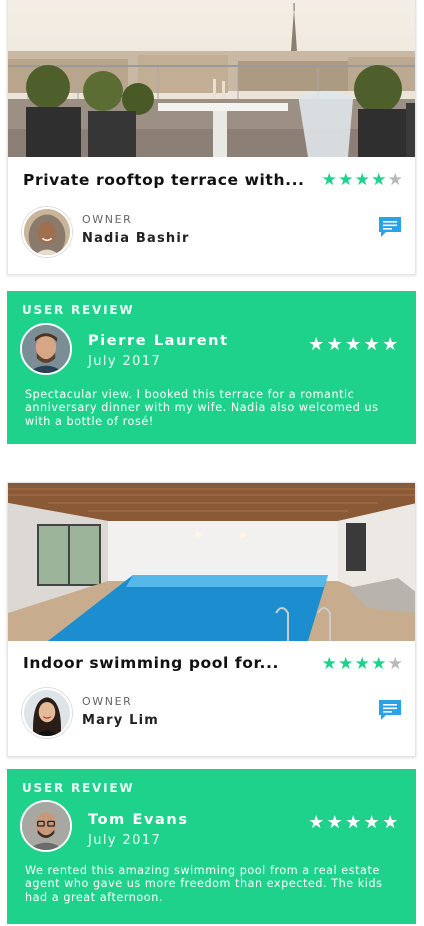 The width and height of the screenshot is (424, 926). What do you see at coordinates (136, 238) in the screenshot?
I see `owner-name: Nadia Bashir` at bounding box center [136, 238].